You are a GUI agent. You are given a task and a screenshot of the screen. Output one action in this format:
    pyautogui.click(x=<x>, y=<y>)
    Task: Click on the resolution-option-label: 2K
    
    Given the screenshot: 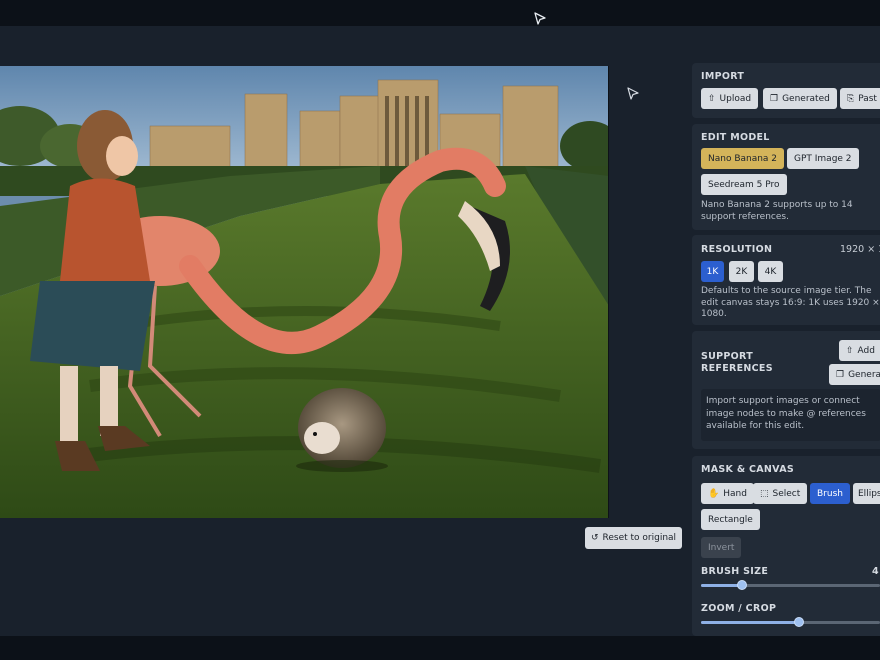 What is the action you would take?
    pyautogui.click(x=741, y=271)
    